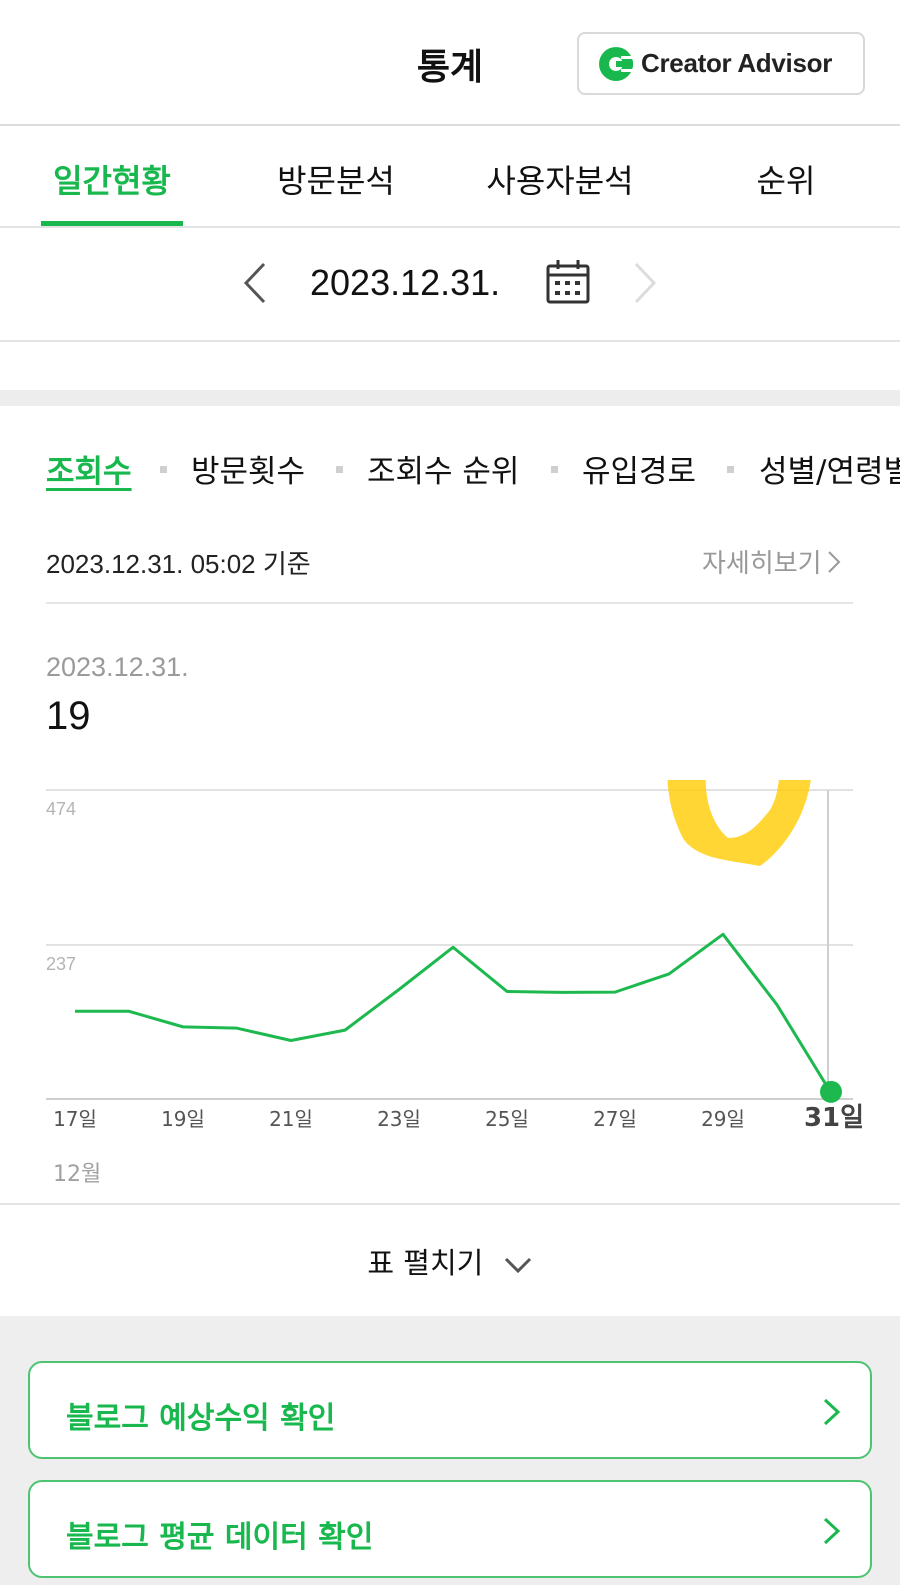 The image size is (900, 1585). I want to click on tab-user-analysis: 사용자분석, so click(560, 179).